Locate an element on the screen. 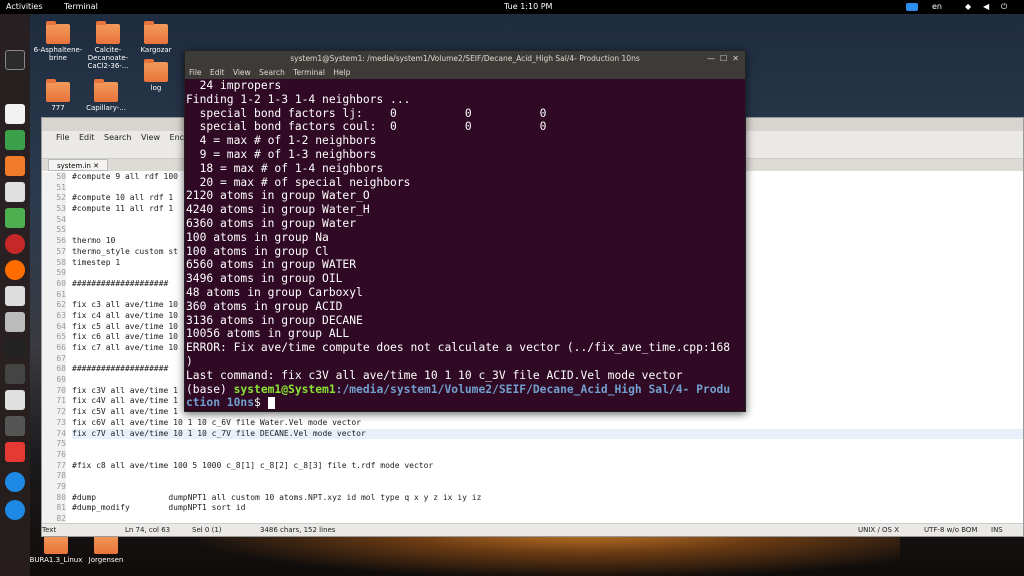  spreadsheet-icon is located at coordinates (15, 140).